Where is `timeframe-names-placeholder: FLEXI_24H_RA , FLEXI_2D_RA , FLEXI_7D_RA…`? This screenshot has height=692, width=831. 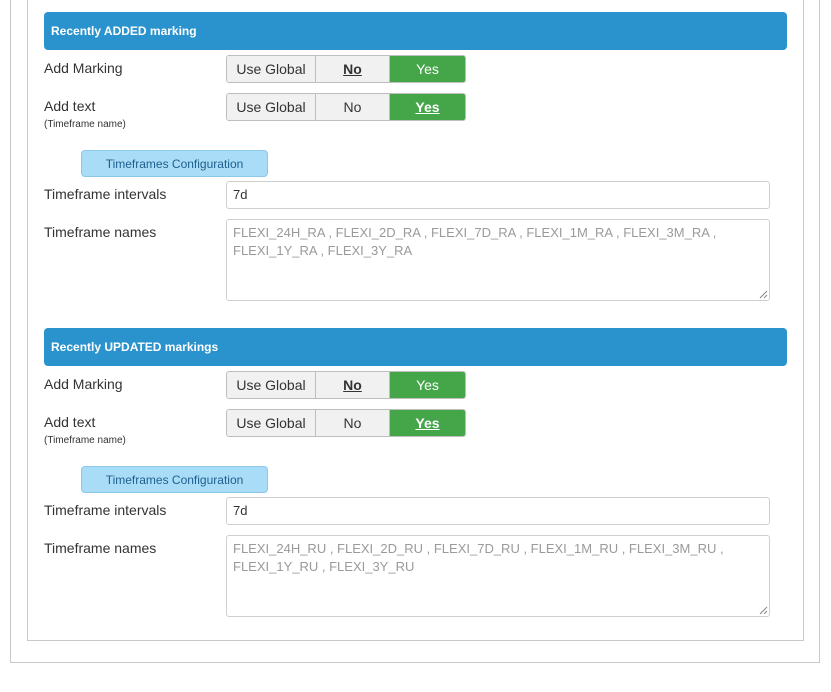 timeframe-names-placeholder: FLEXI_24H_RA , FLEXI_2D_RA , FLEXI_7D_RA… is located at coordinates (475, 241).